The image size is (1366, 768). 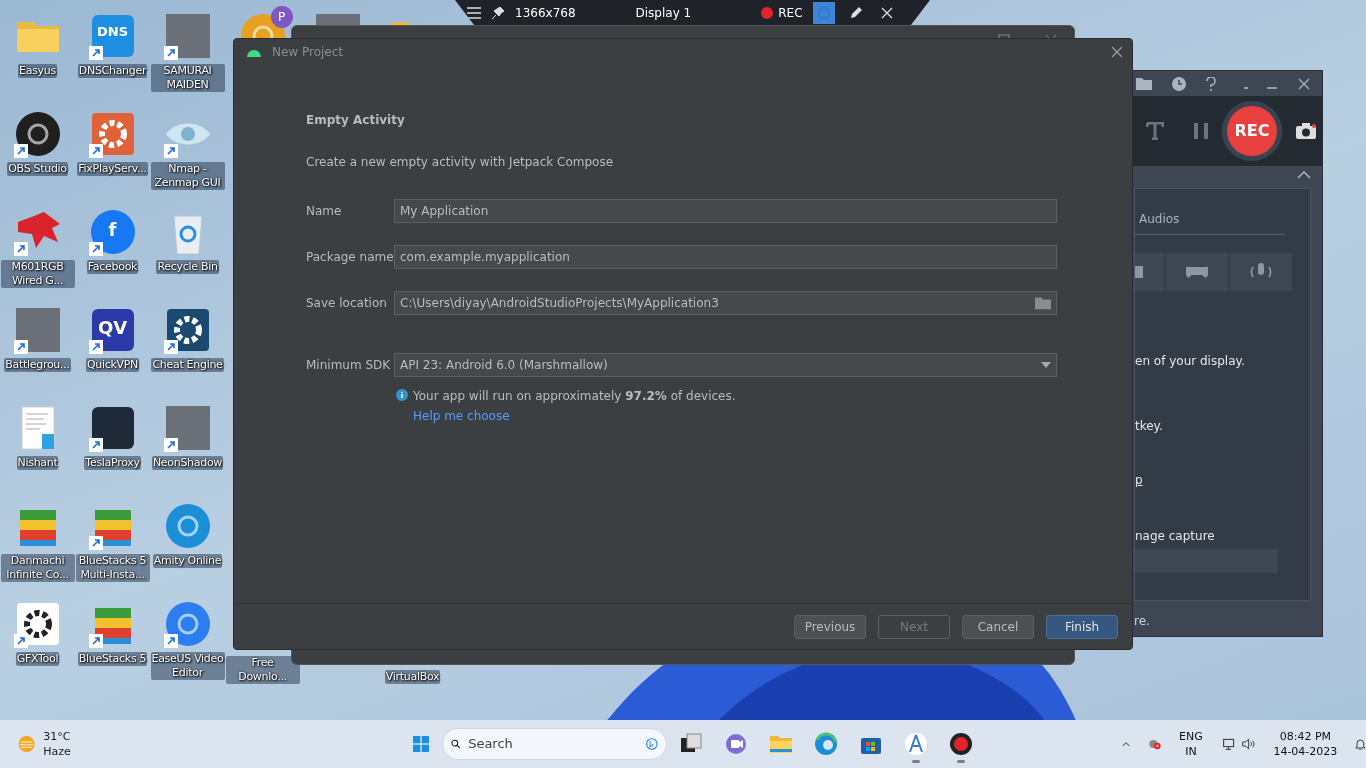 I want to click on icon-label: VirtualBox, so click(x=412, y=677).